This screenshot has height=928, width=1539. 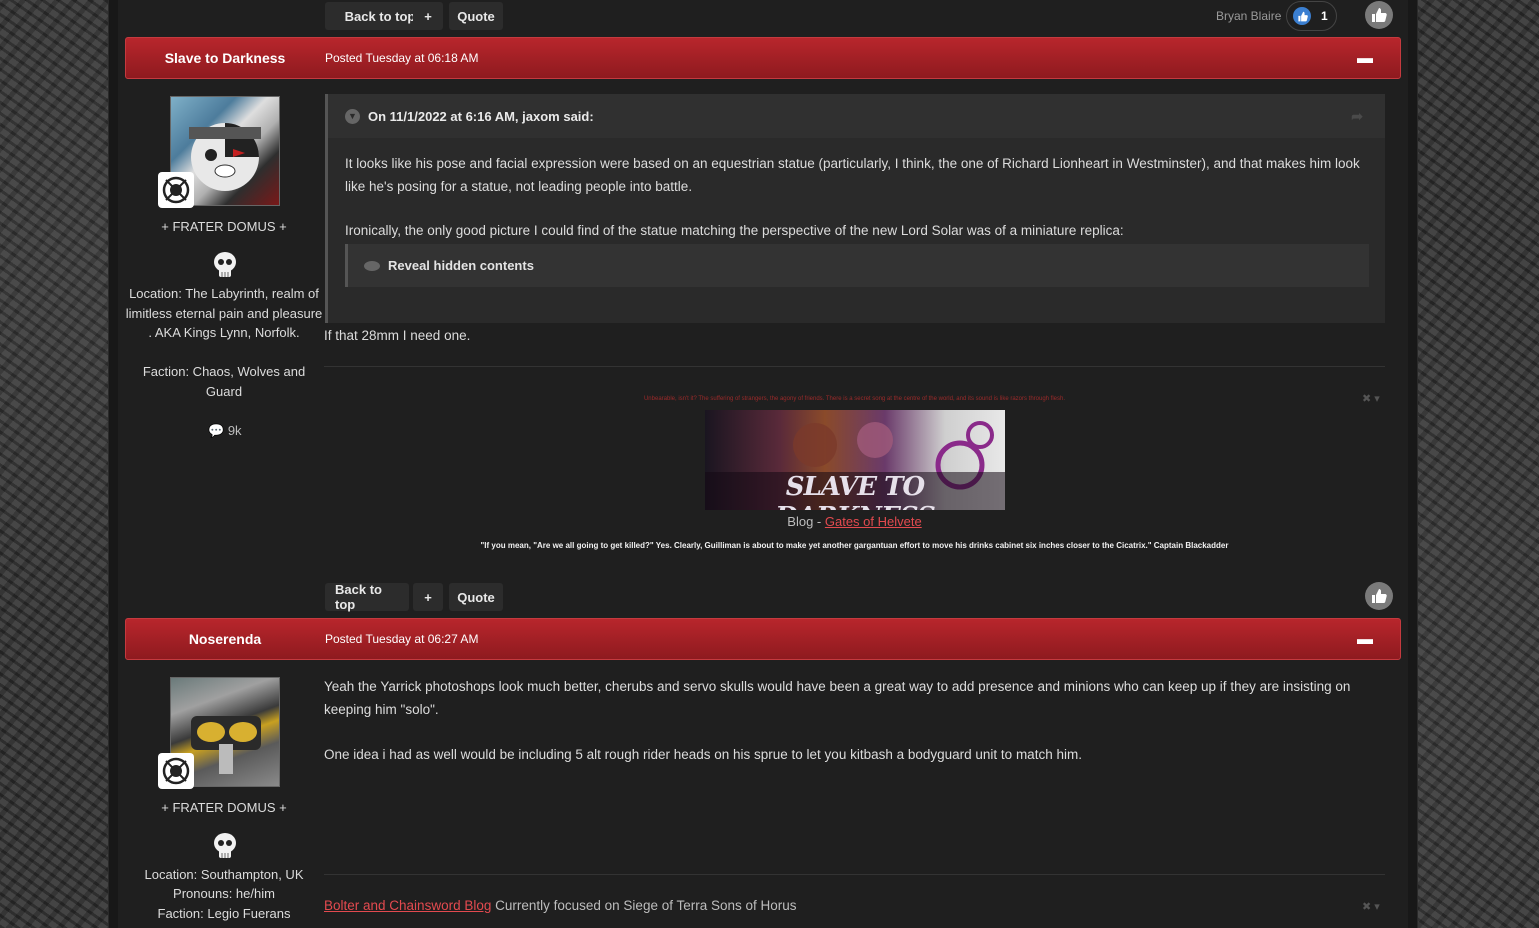 I want to click on user-pronouns: Pronouns: he/him, so click(x=224, y=893).